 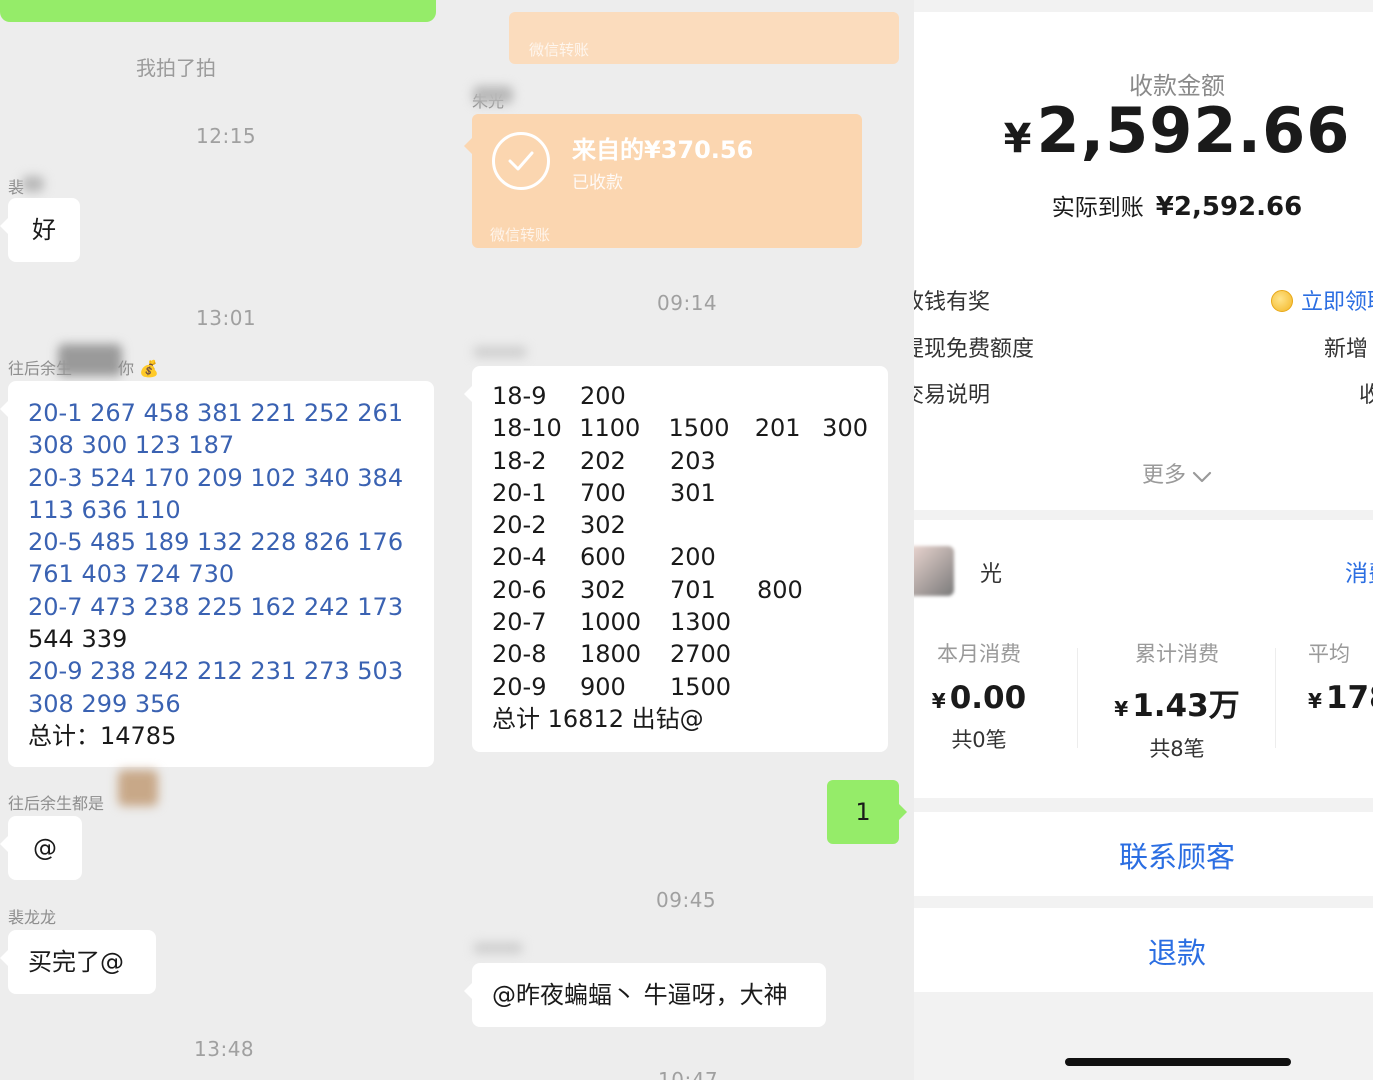 What do you see at coordinates (704, 38) in the screenshot?
I see `transfer-card-partial: 微信转账` at bounding box center [704, 38].